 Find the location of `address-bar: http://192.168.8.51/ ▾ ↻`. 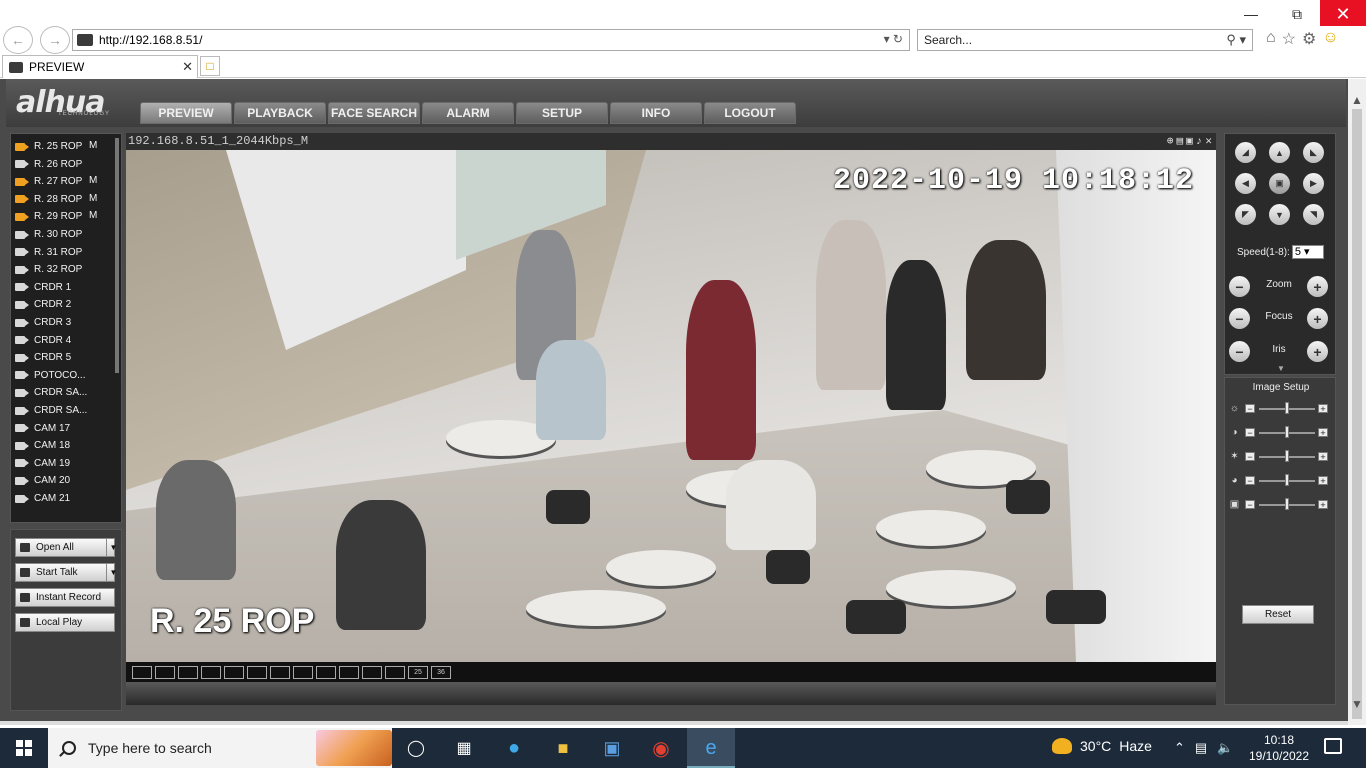

address-bar: http://192.168.8.51/ ▾ ↻ is located at coordinates (491, 40).